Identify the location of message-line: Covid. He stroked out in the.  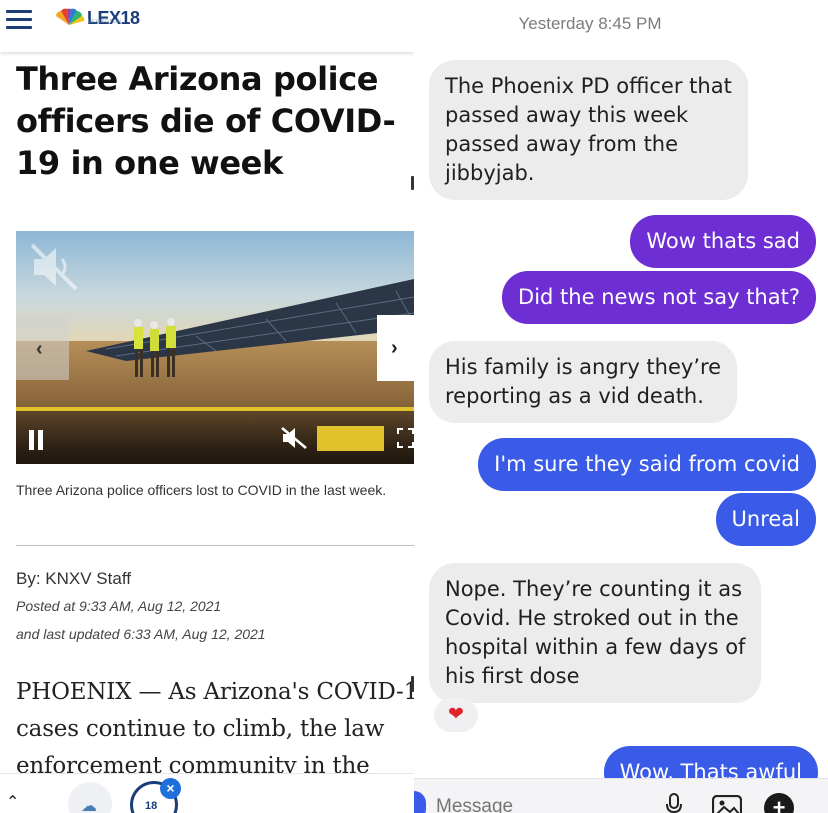
(592, 618).